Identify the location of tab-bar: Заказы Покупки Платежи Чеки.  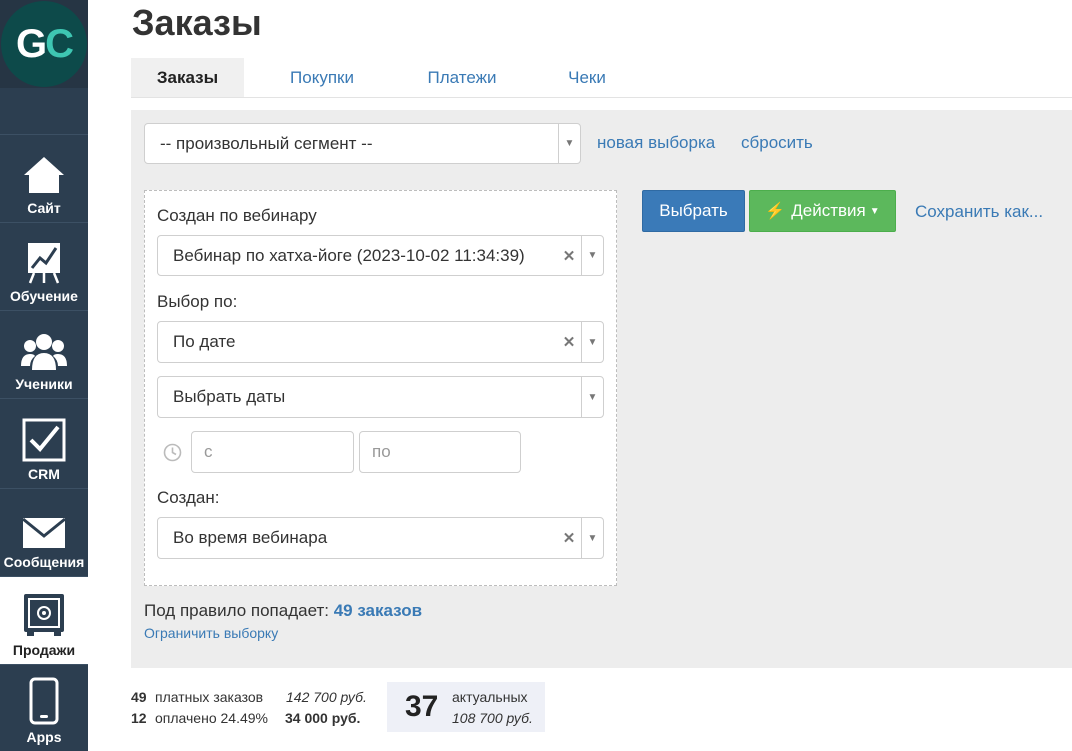
(601, 78).